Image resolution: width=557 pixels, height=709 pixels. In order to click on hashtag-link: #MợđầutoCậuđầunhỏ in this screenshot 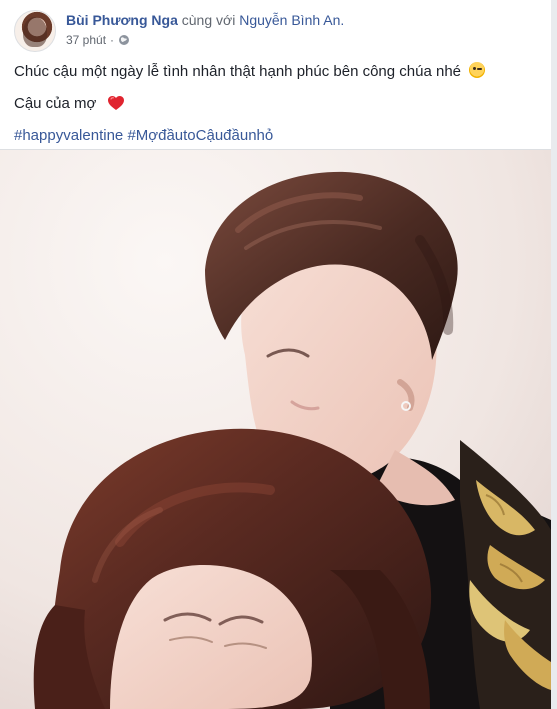, I will do `click(200, 135)`.